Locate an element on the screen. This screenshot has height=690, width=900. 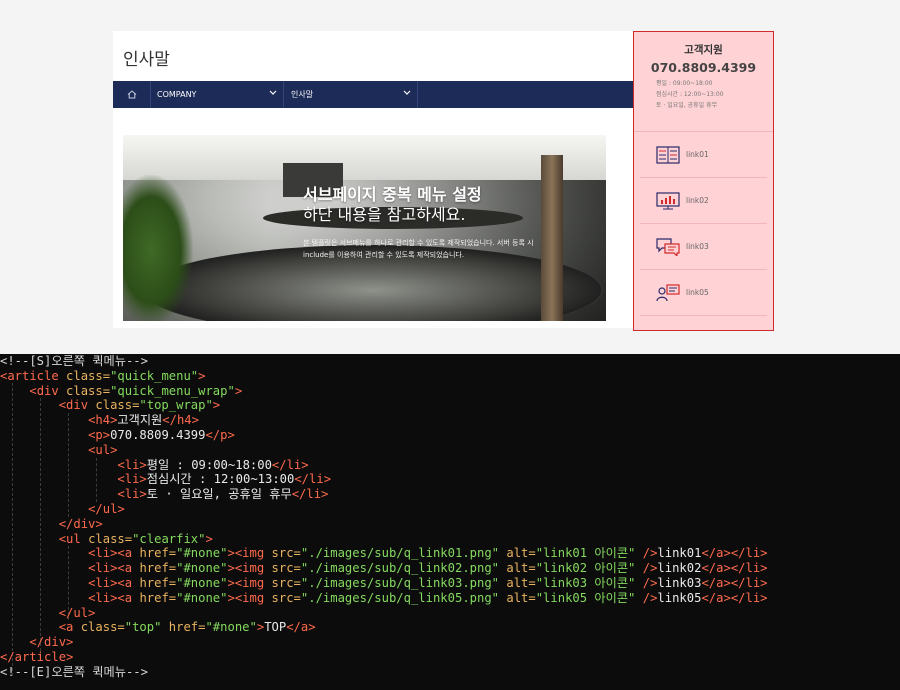
code-text: link03 is located at coordinates (679, 582).